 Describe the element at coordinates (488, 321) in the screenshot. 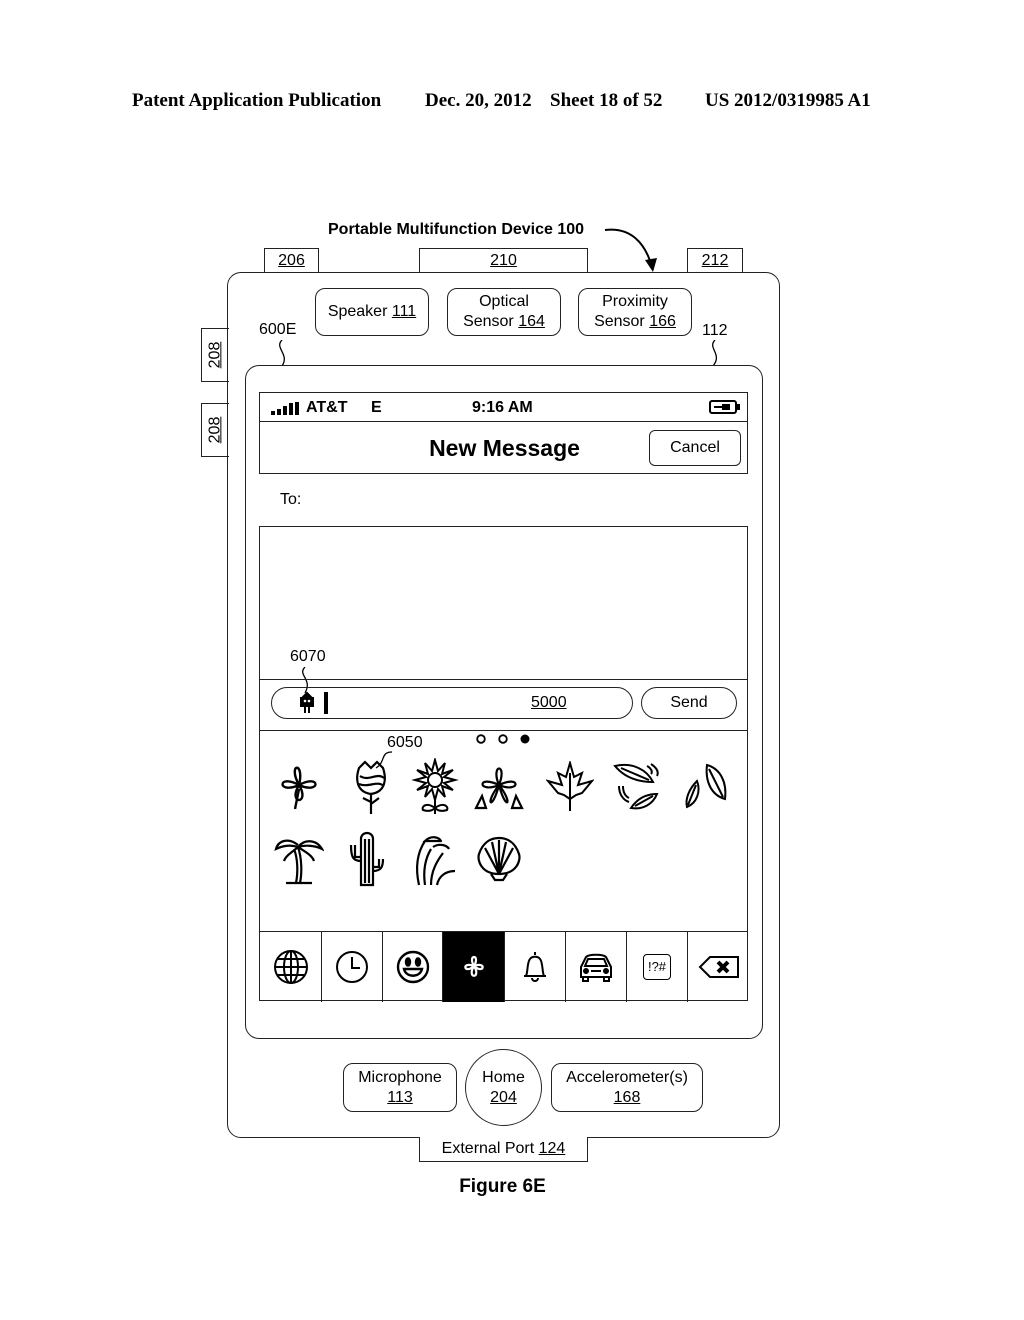

I see `optical-sensor-line2: Sensor` at that location.